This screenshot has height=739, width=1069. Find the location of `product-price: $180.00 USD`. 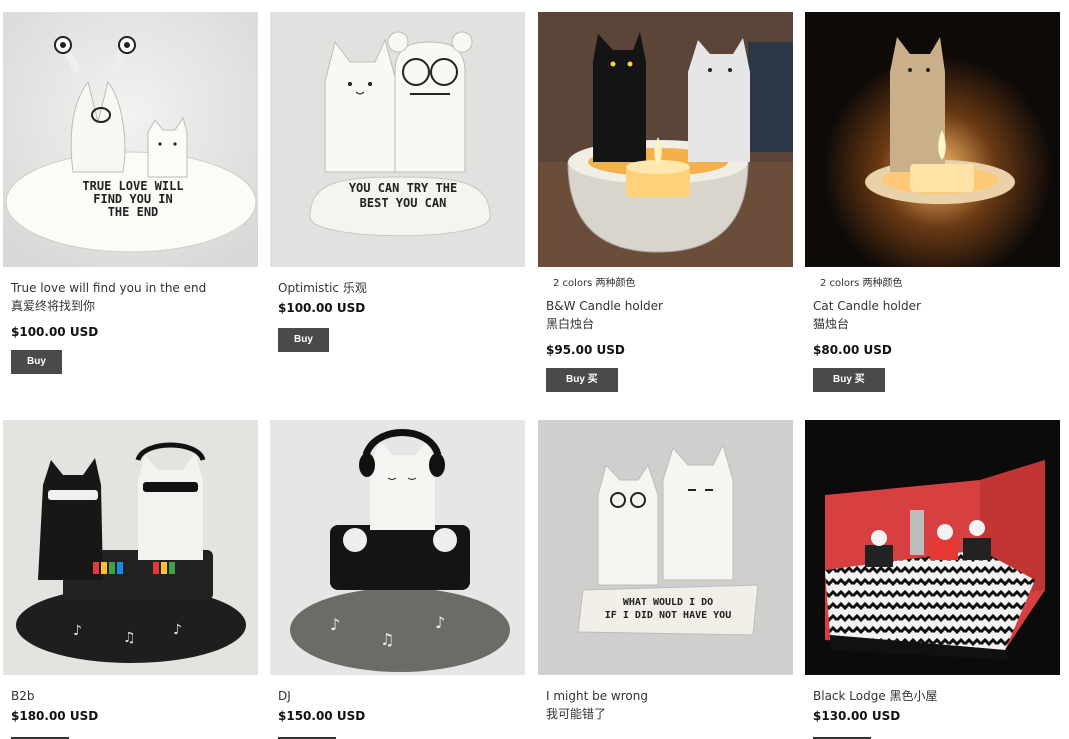

product-price: $180.00 USD is located at coordinates (55, 716).